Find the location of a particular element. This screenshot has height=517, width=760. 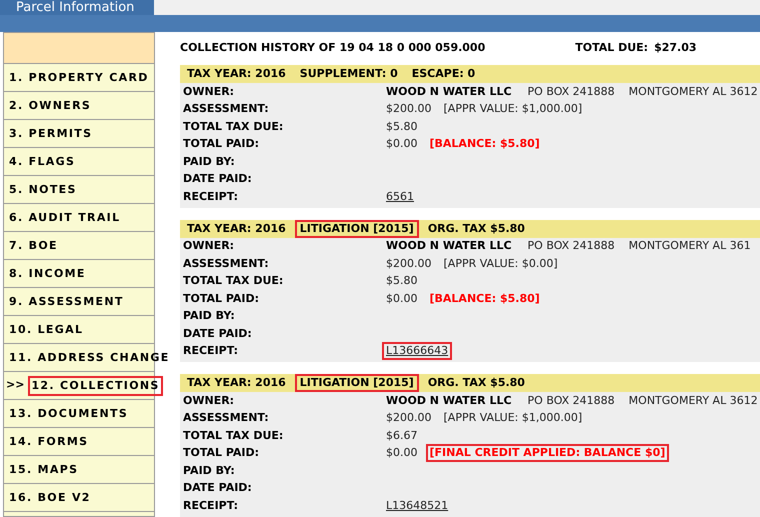

field-value: MONTGOMERY AL 361 is located at coordinates (690, 246).